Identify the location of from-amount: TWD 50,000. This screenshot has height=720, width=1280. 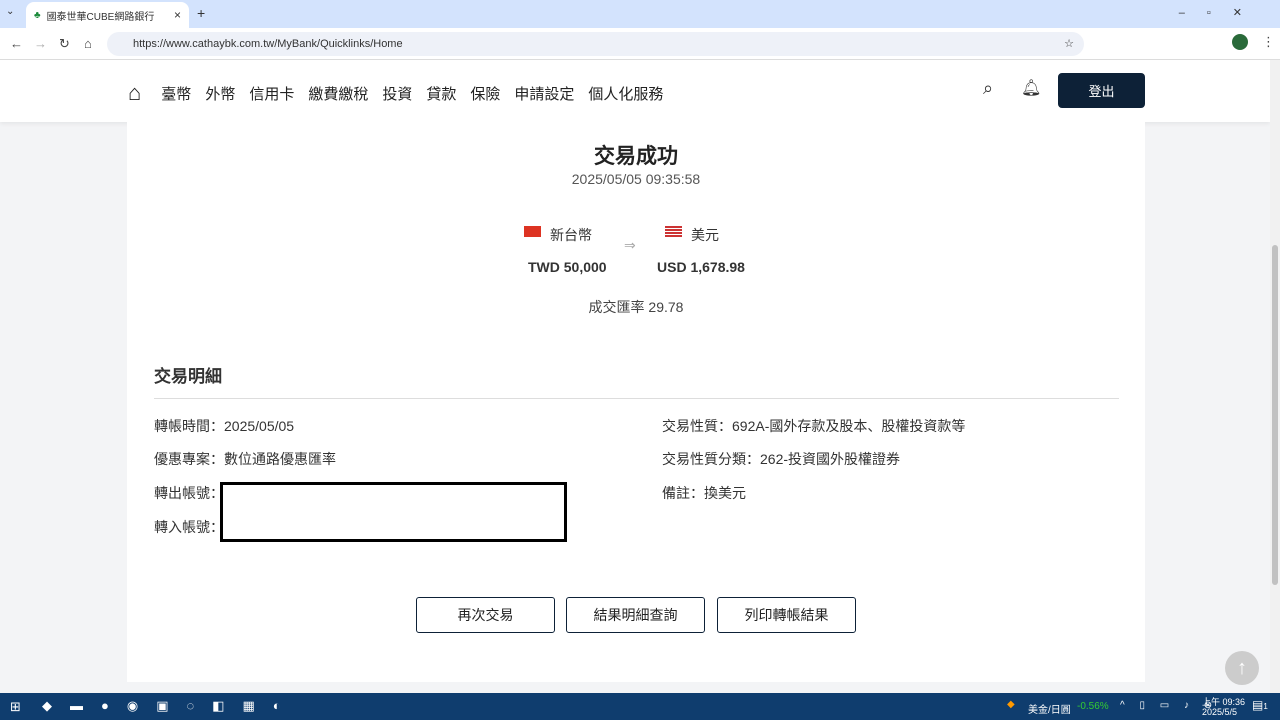
(567, 267).